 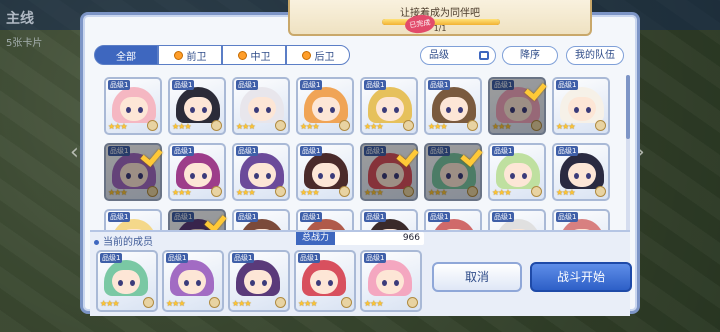 I want to click on my-team-button: 我的队伍, so click(x=595, y=55).